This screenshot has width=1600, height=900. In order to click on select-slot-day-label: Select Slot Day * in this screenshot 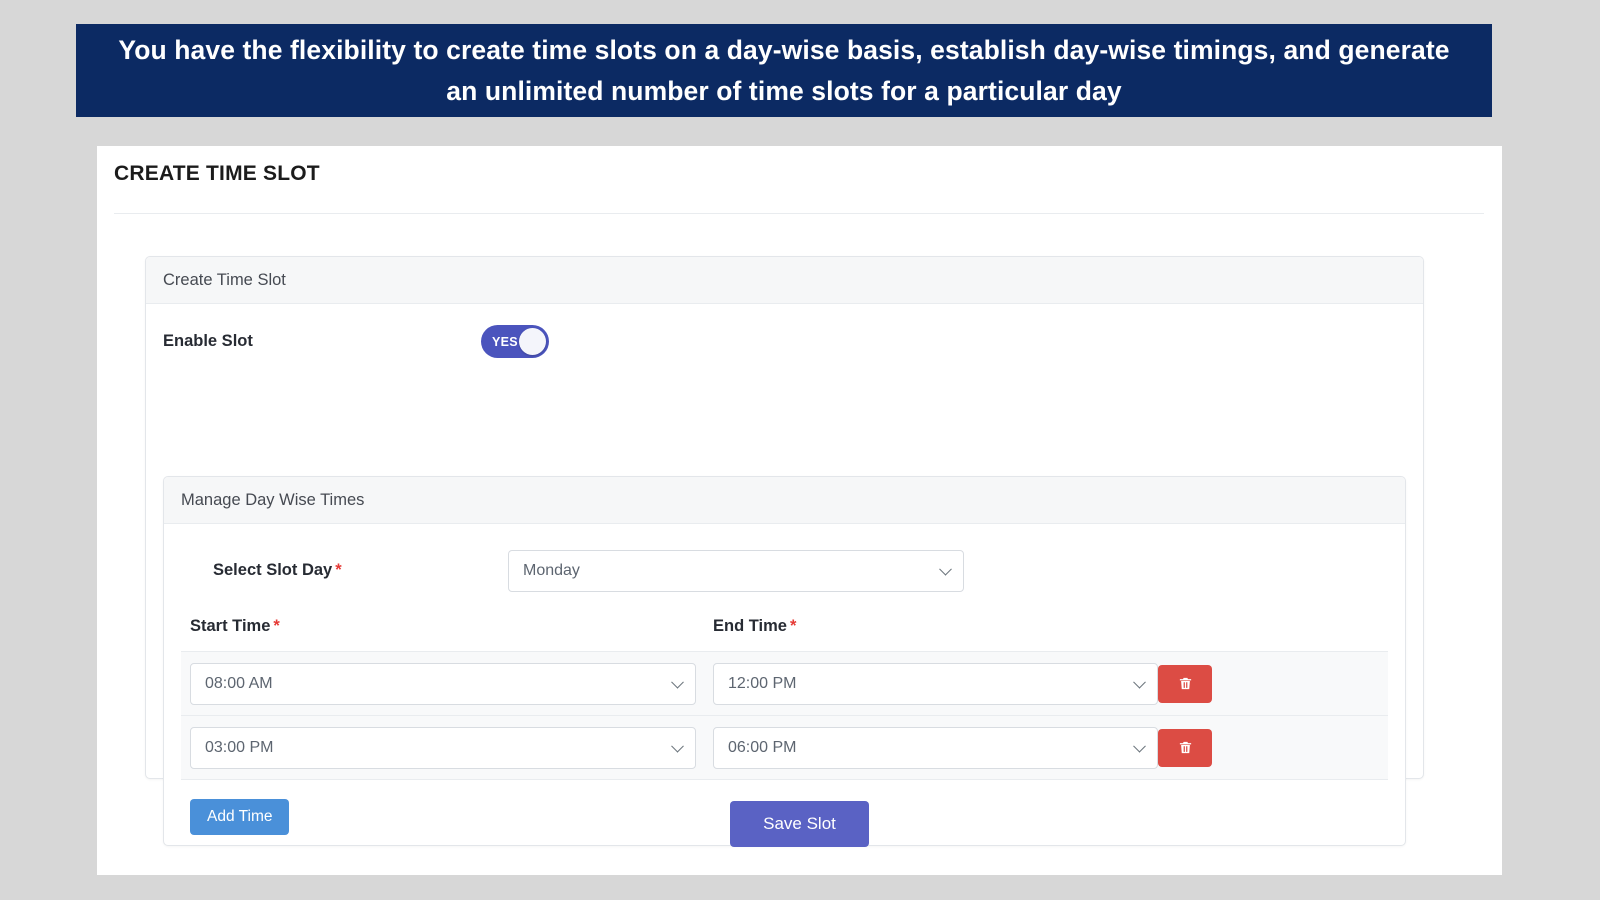, I will do `click(344, 570)`.